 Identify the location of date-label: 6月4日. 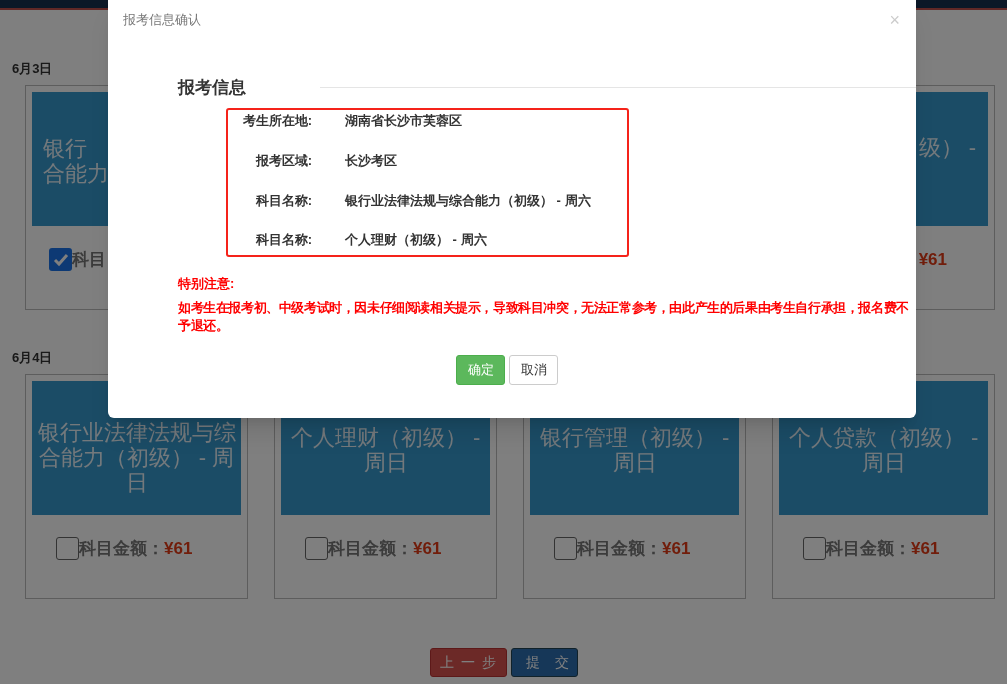
(32, 358).